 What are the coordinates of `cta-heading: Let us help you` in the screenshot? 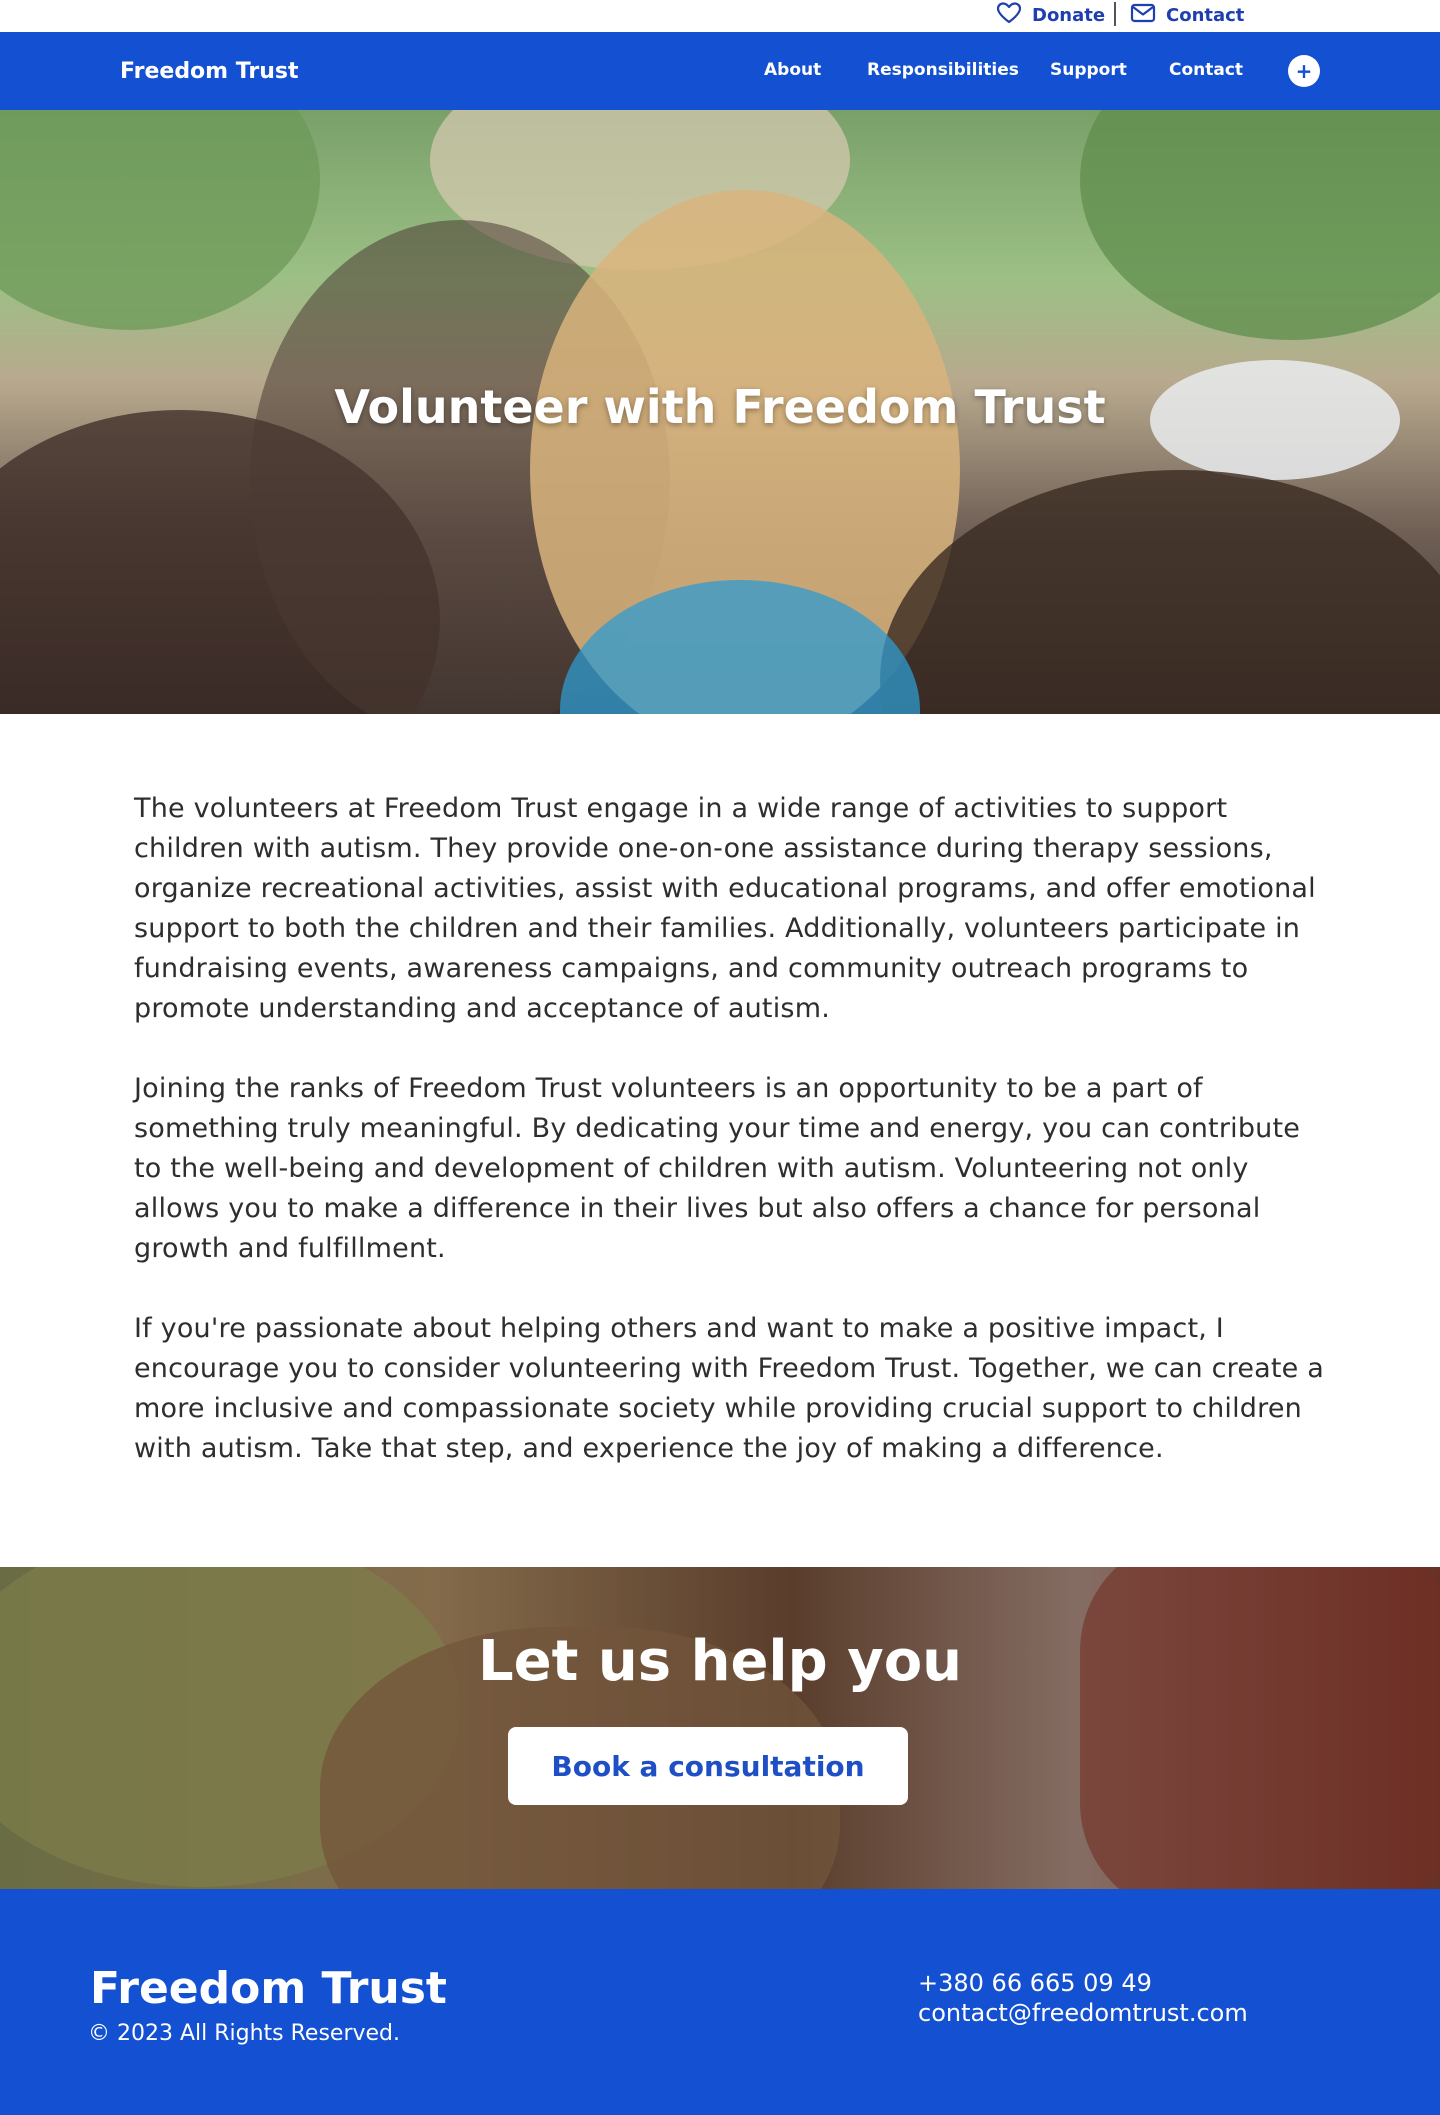 It's located at (720, 1661).